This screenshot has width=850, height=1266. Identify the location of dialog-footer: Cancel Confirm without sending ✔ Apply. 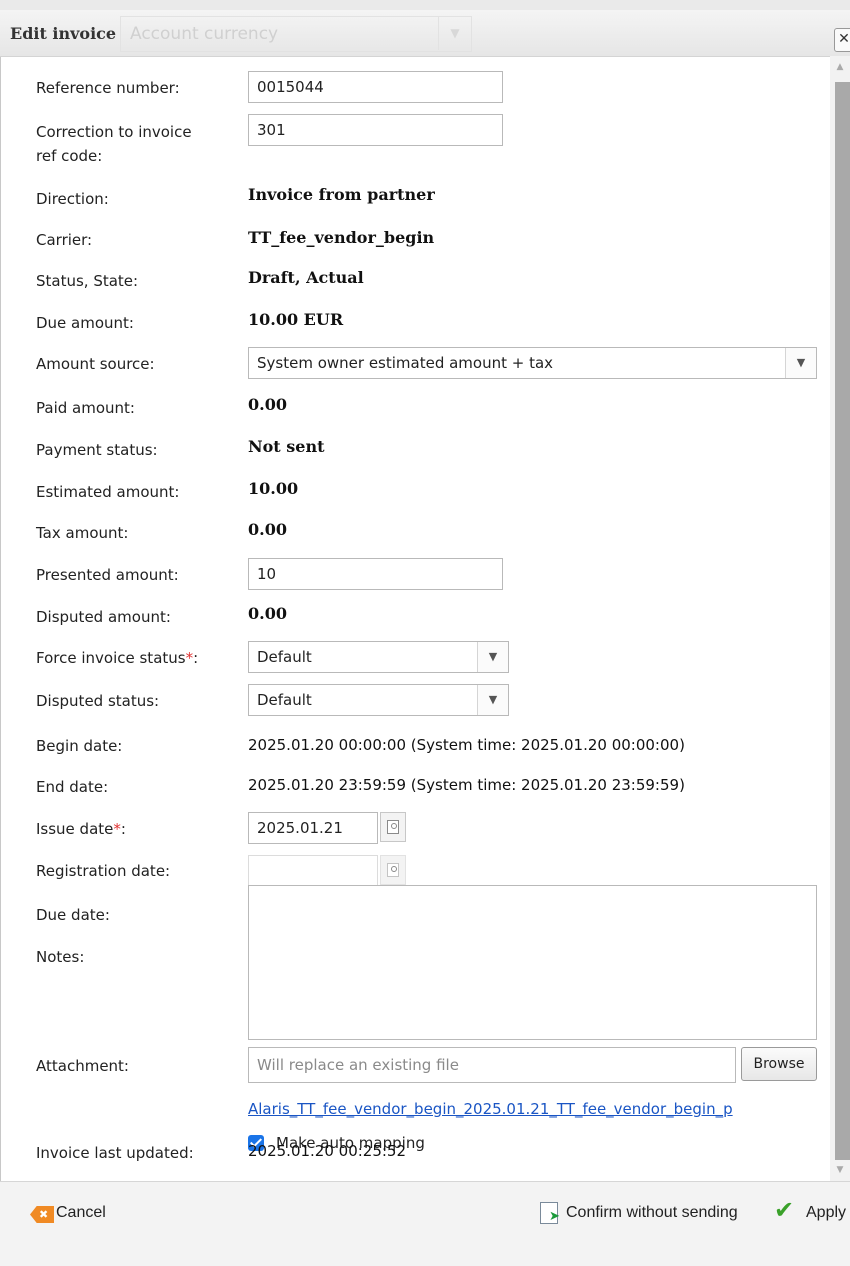
(425, 1223).